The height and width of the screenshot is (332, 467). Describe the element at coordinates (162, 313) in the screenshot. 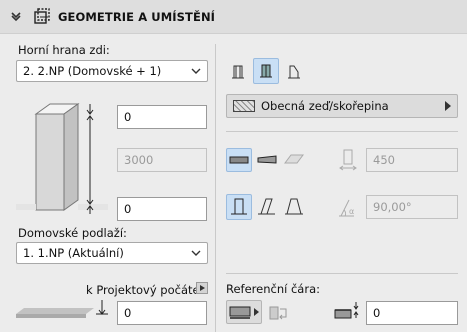

I see `project-origin-field: 0` at that location.